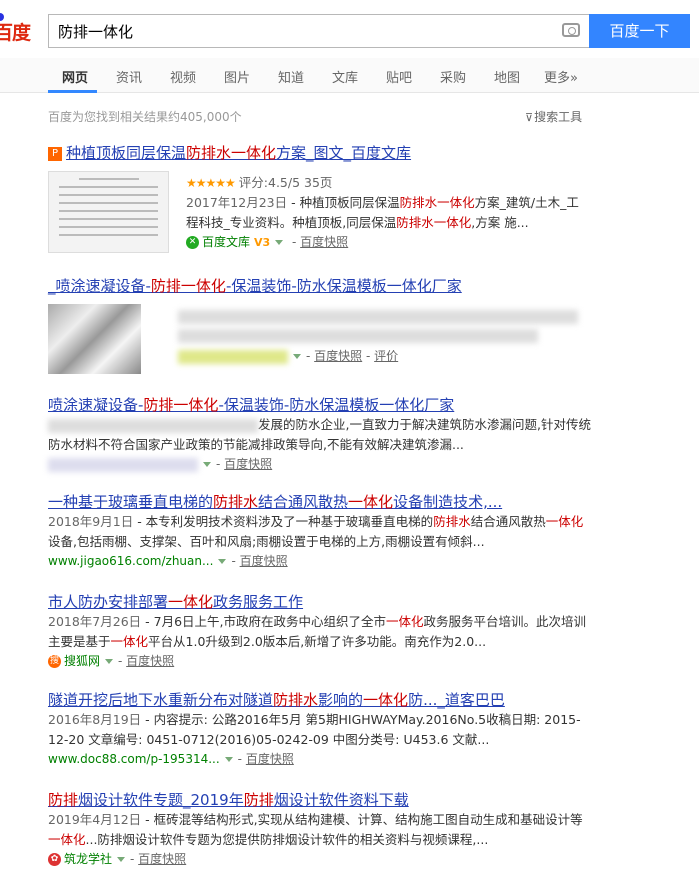 The width and height of the screenshot is (699, 875). Describe the element at coordinates (226, 242) in the screenshot. I see `source-name: 百度文库` at that location.